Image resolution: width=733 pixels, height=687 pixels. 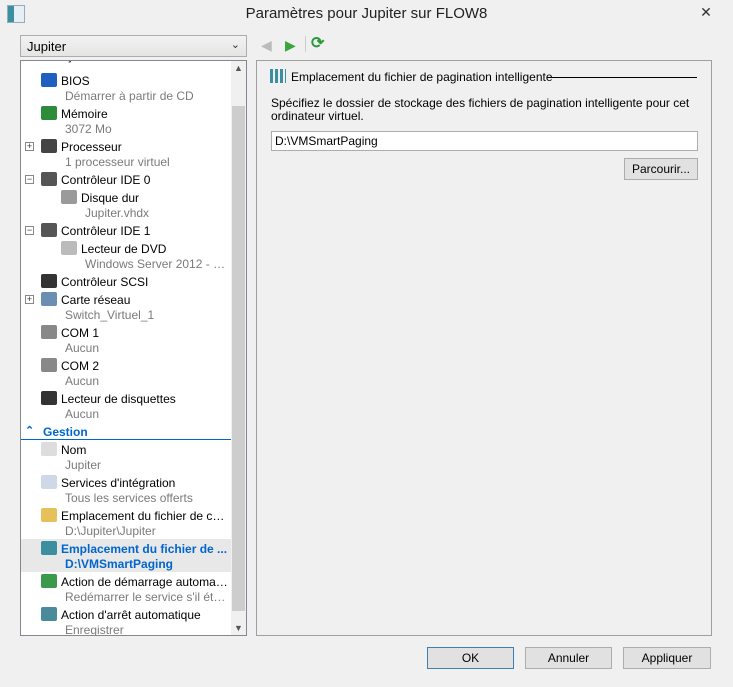 I want to click on tree-item-label: Contrôleur SCSI, so click(x=105, y=282).